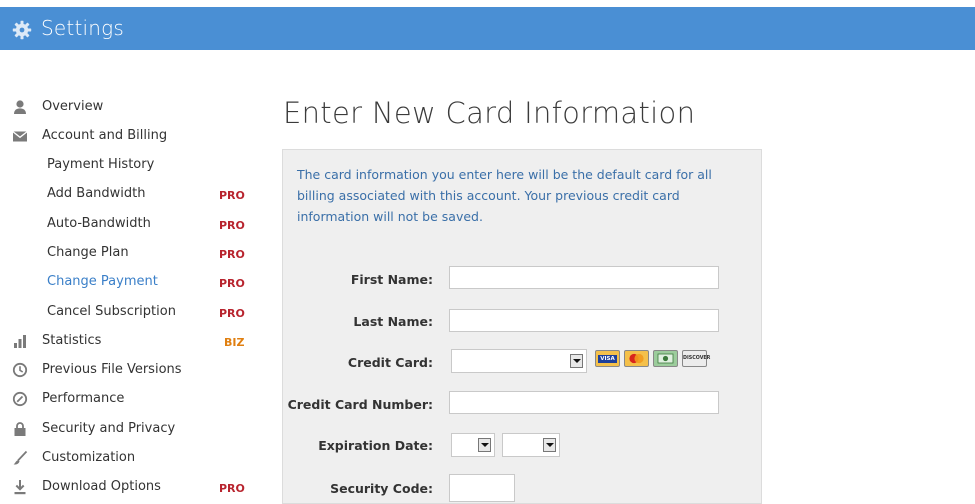 This screenshot has width=975, height=504. Describe the element at coordinates (20, 399) in the screenshot. I see `gauge-icon` at that location.